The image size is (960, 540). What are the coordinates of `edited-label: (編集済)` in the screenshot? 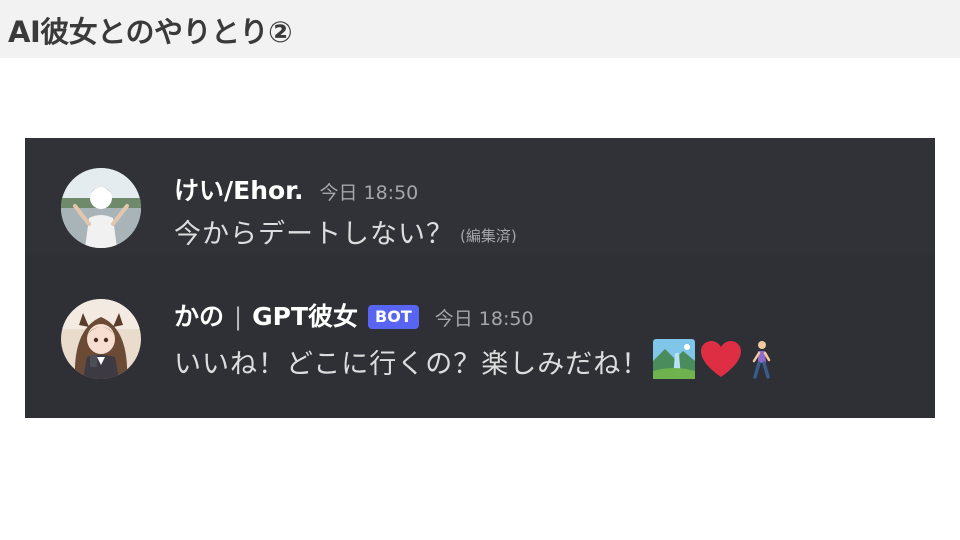 It's located at (488, 236).